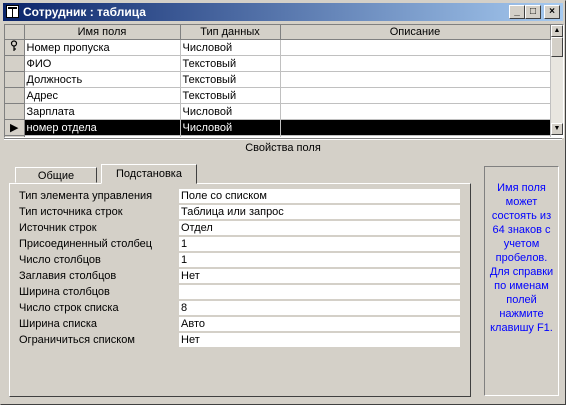  Describe the element at coordinates (102, 95) in the screenshot. I see `field-name-cell: Адрес` at that location.